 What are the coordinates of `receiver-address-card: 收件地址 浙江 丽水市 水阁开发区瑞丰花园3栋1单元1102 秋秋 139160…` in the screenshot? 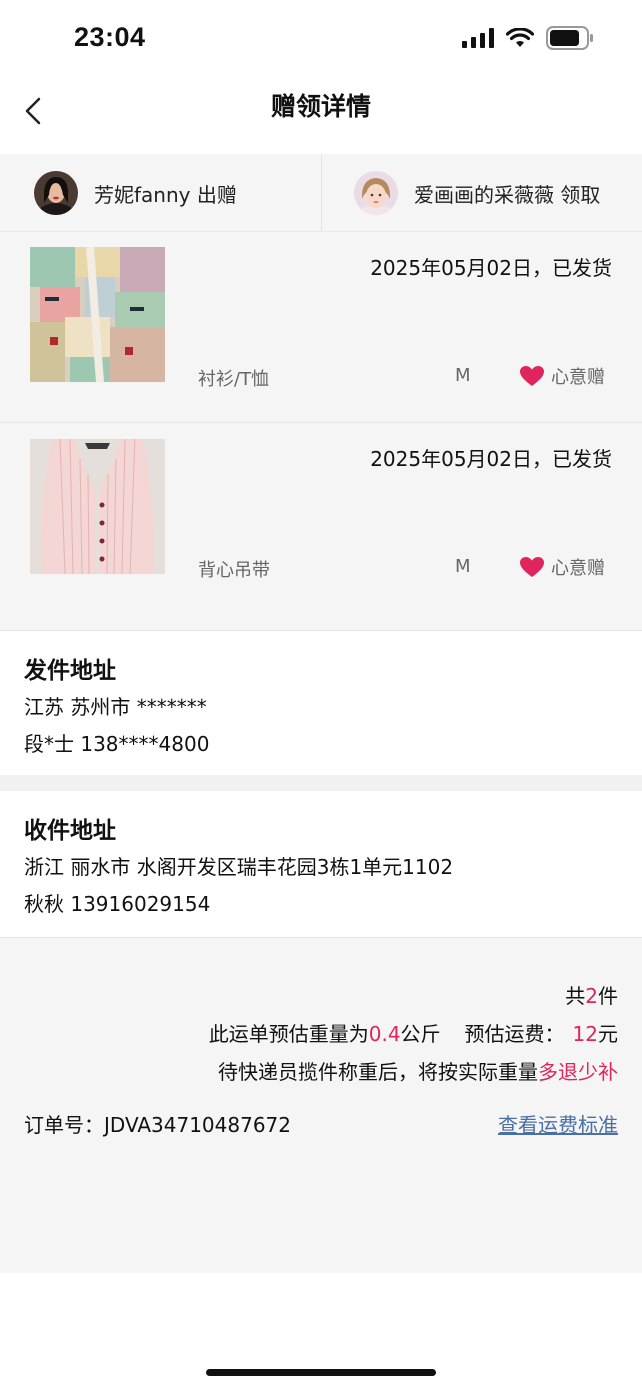 It's located at (321, 864).